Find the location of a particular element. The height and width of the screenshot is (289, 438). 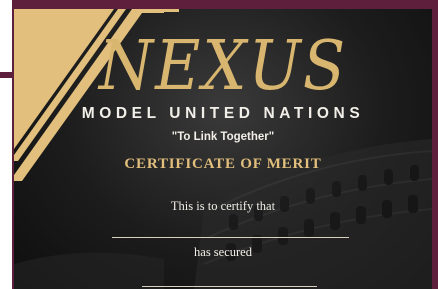

tagline: "To Link Together" is located at coordinates (223, 137).